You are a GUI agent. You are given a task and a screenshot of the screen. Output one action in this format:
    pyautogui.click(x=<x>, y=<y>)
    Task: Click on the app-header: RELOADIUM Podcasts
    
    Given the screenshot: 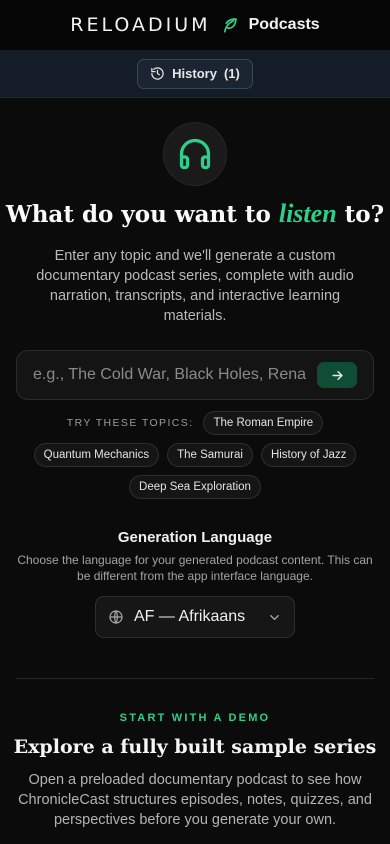 What is the action you would take?
    pyautogui.click(x=195, y=25)
    